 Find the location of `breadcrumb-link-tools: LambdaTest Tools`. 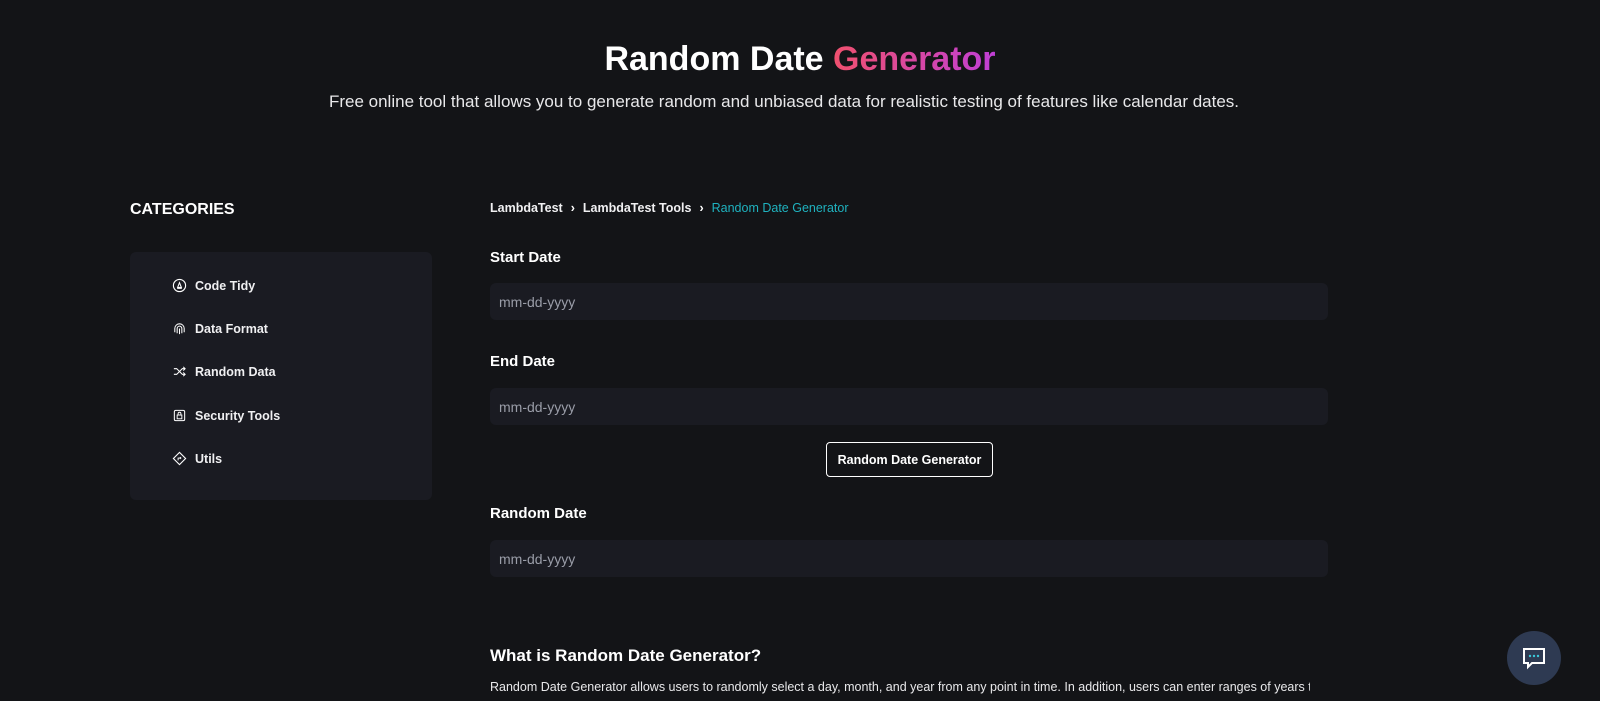

breadcrumb-link-tools: LambdaTest Tools is located at coordinates (637, 208).